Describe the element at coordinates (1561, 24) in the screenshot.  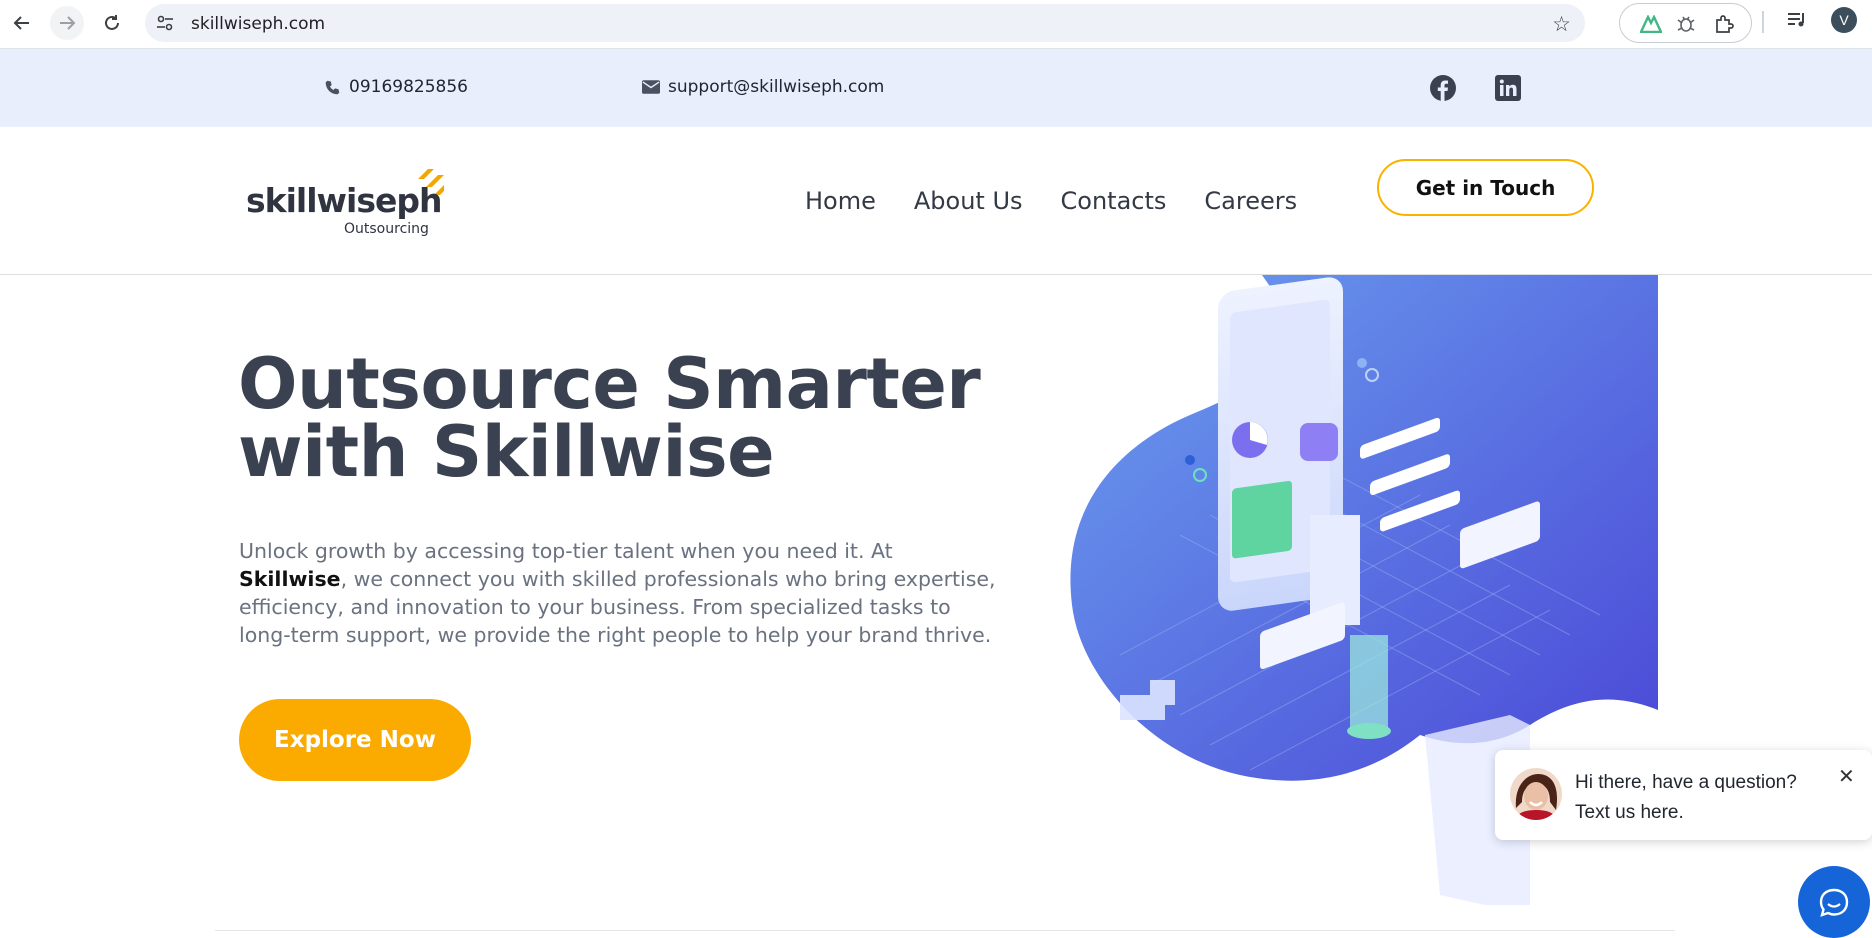
I see `bookmark-star-icon: ☆` at that location.